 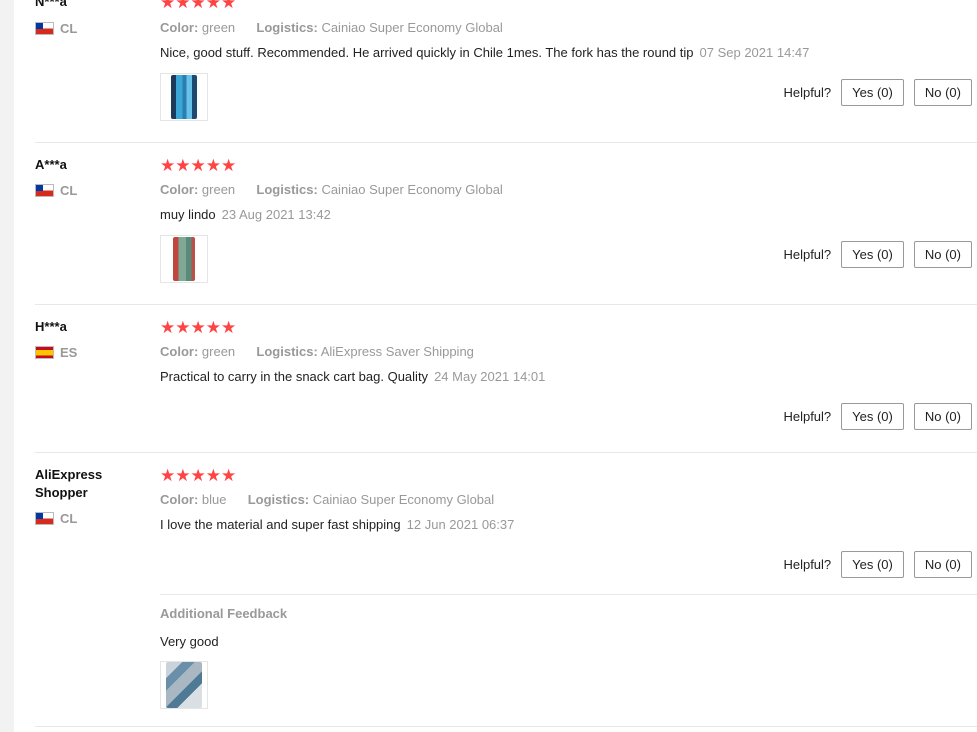 What do you see at coordinates (189, 641) in the screenshot?
I see `additional-feedback-text: Very good` at bounding box center [189, 641].